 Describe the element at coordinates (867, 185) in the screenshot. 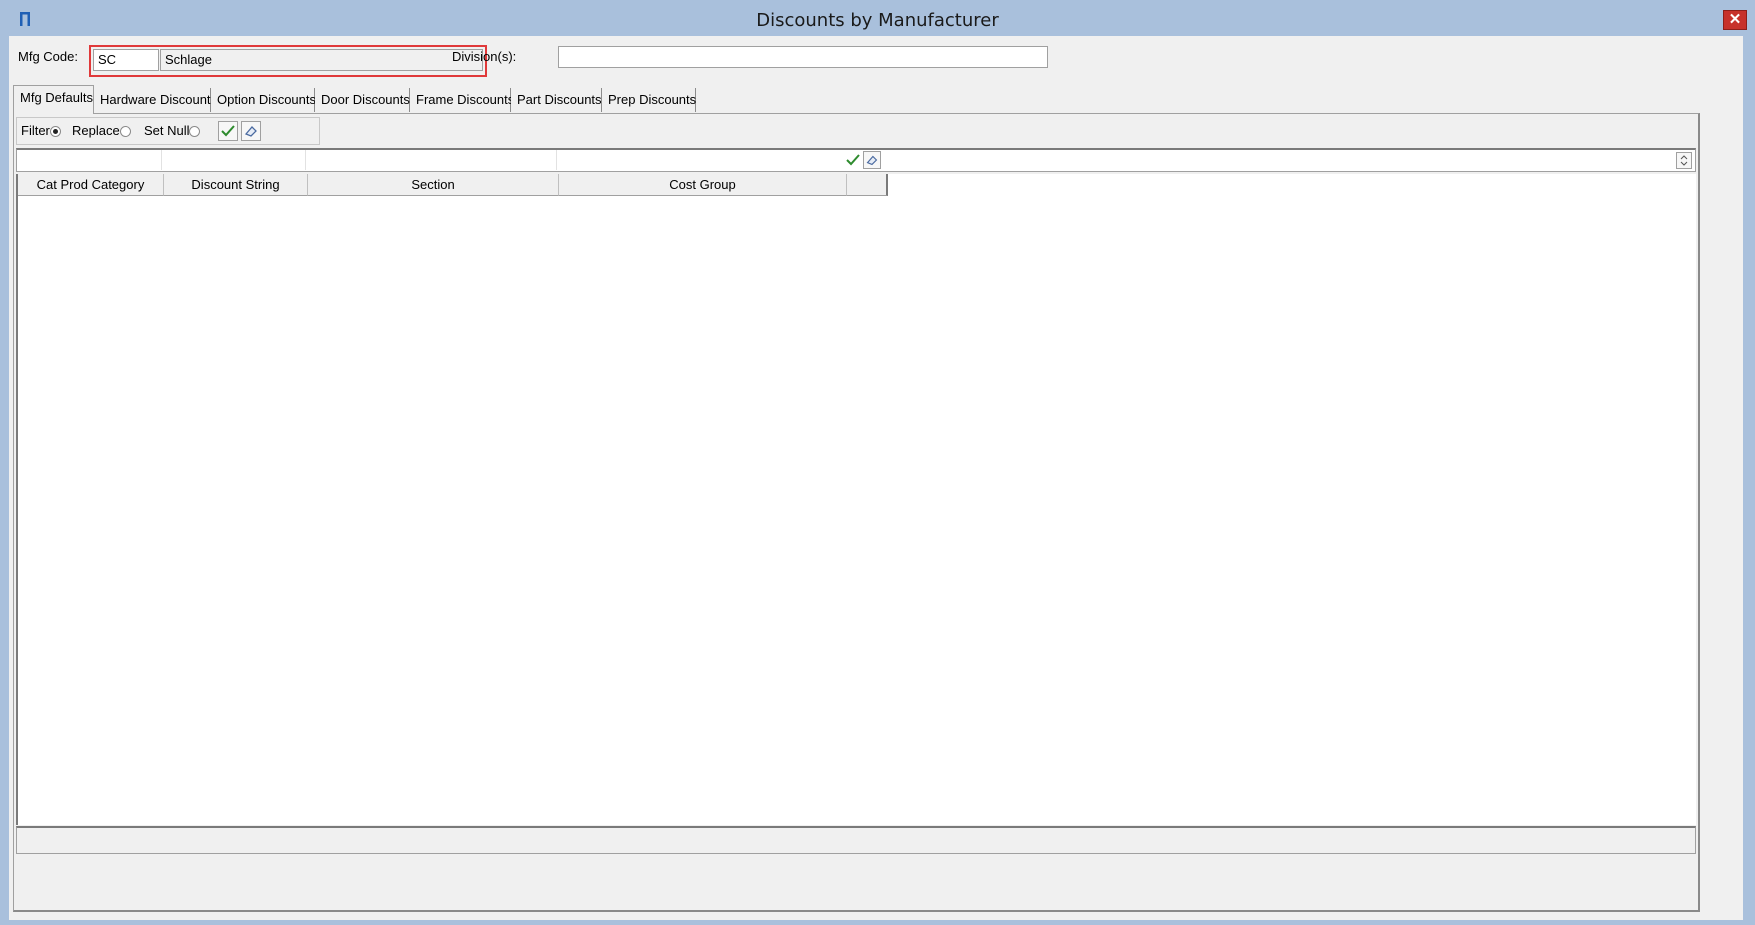

I see `column-header-extra` at that location.